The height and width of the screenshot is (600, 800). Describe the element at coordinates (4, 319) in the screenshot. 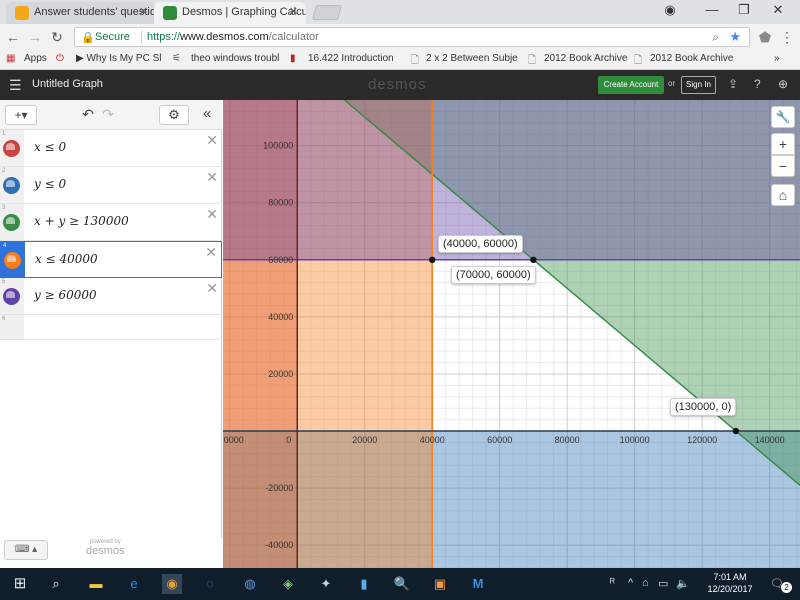

I see `row-number: 6` at that location.